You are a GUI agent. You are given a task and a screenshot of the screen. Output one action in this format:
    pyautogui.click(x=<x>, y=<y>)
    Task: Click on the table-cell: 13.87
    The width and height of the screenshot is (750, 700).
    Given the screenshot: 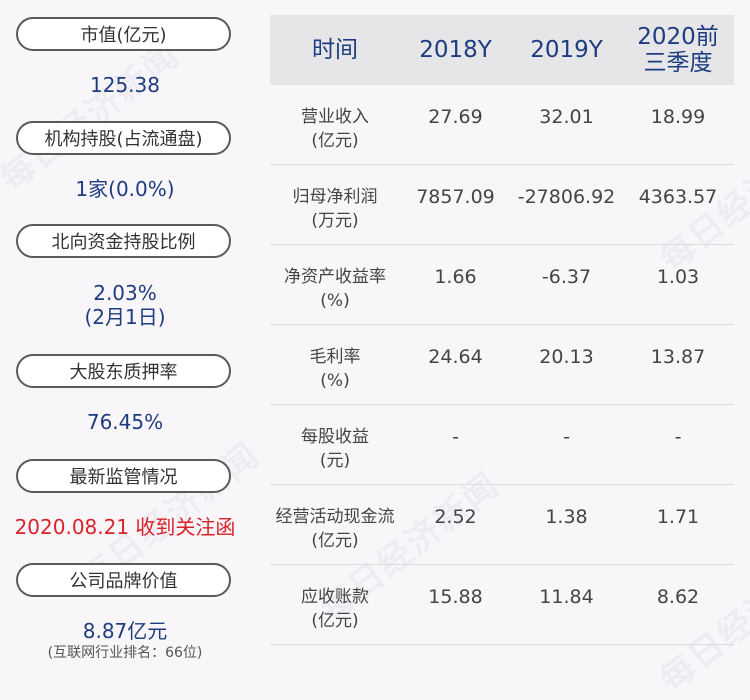 What is the action you would take?
    pyautogui.click(x=678, y=357)
    